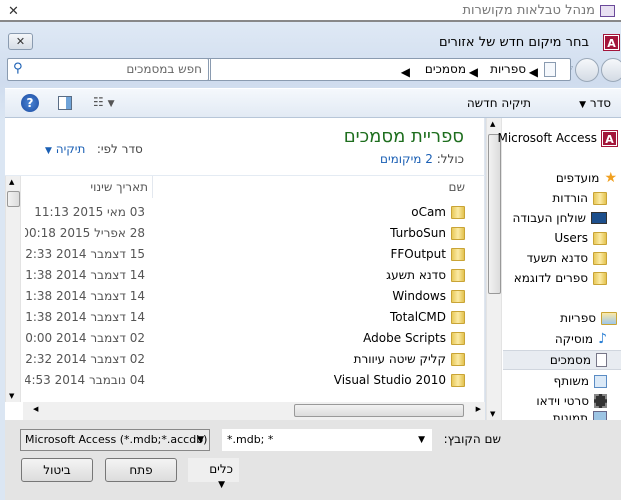 This screenshot has height=500, width=621. What do you see at coordinates (245, 338) in the screenshot?
I see `file-row: Adobe Scripts 02 דצמבר 2014 10:00` at bounding box center [245, 338].